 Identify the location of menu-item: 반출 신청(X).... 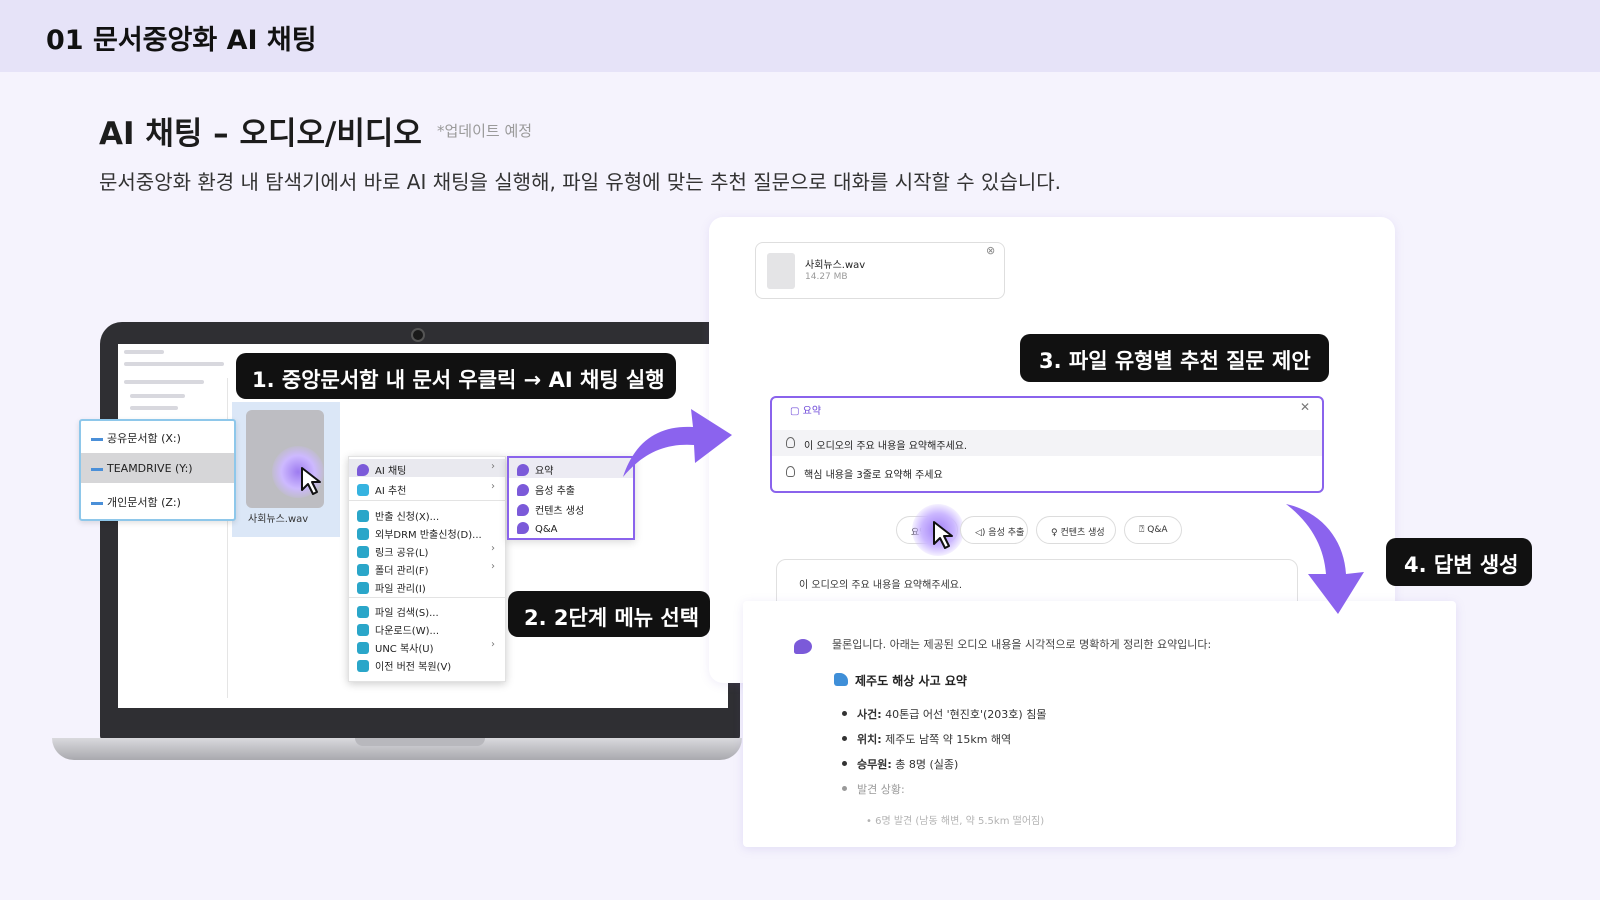
(427, 514).